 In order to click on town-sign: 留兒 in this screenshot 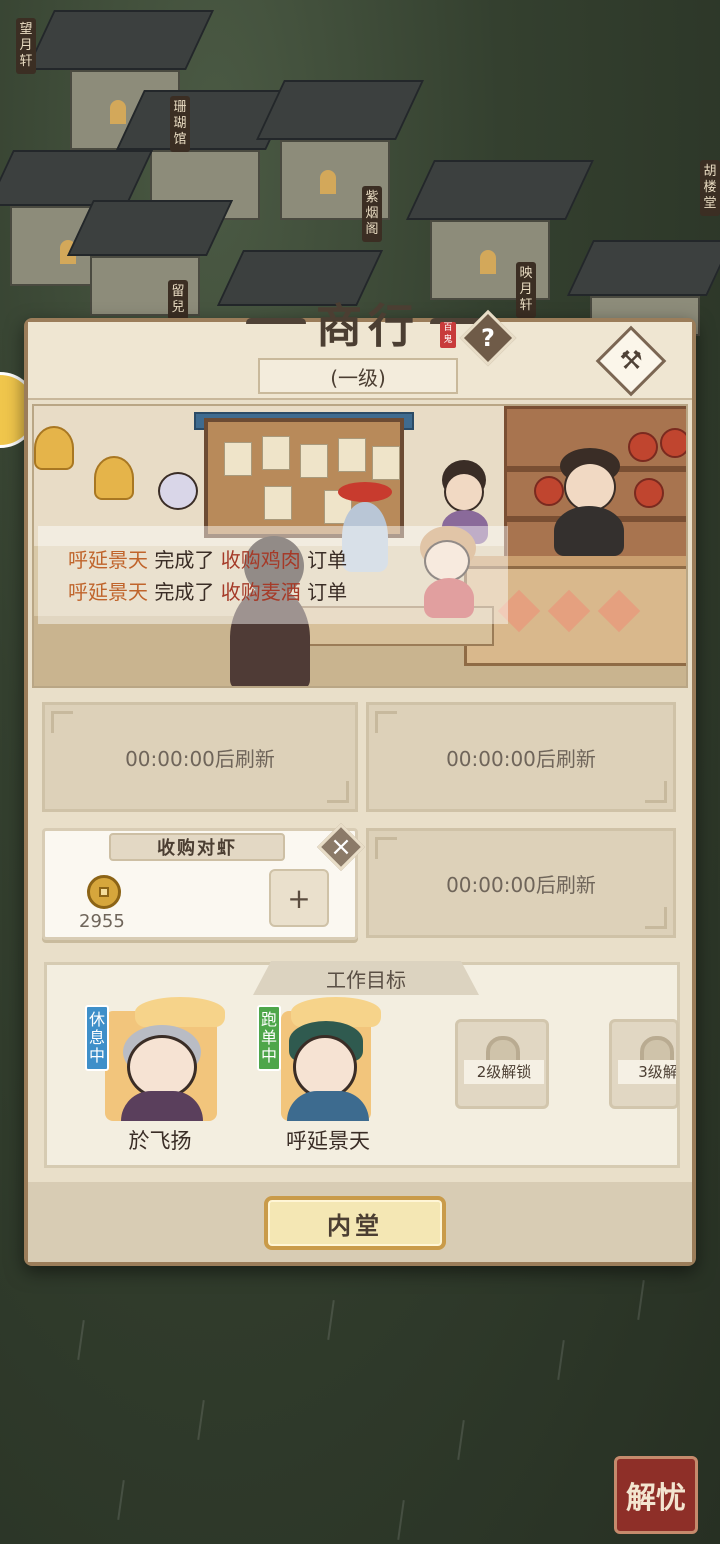, I will do `click(178, 300)`.